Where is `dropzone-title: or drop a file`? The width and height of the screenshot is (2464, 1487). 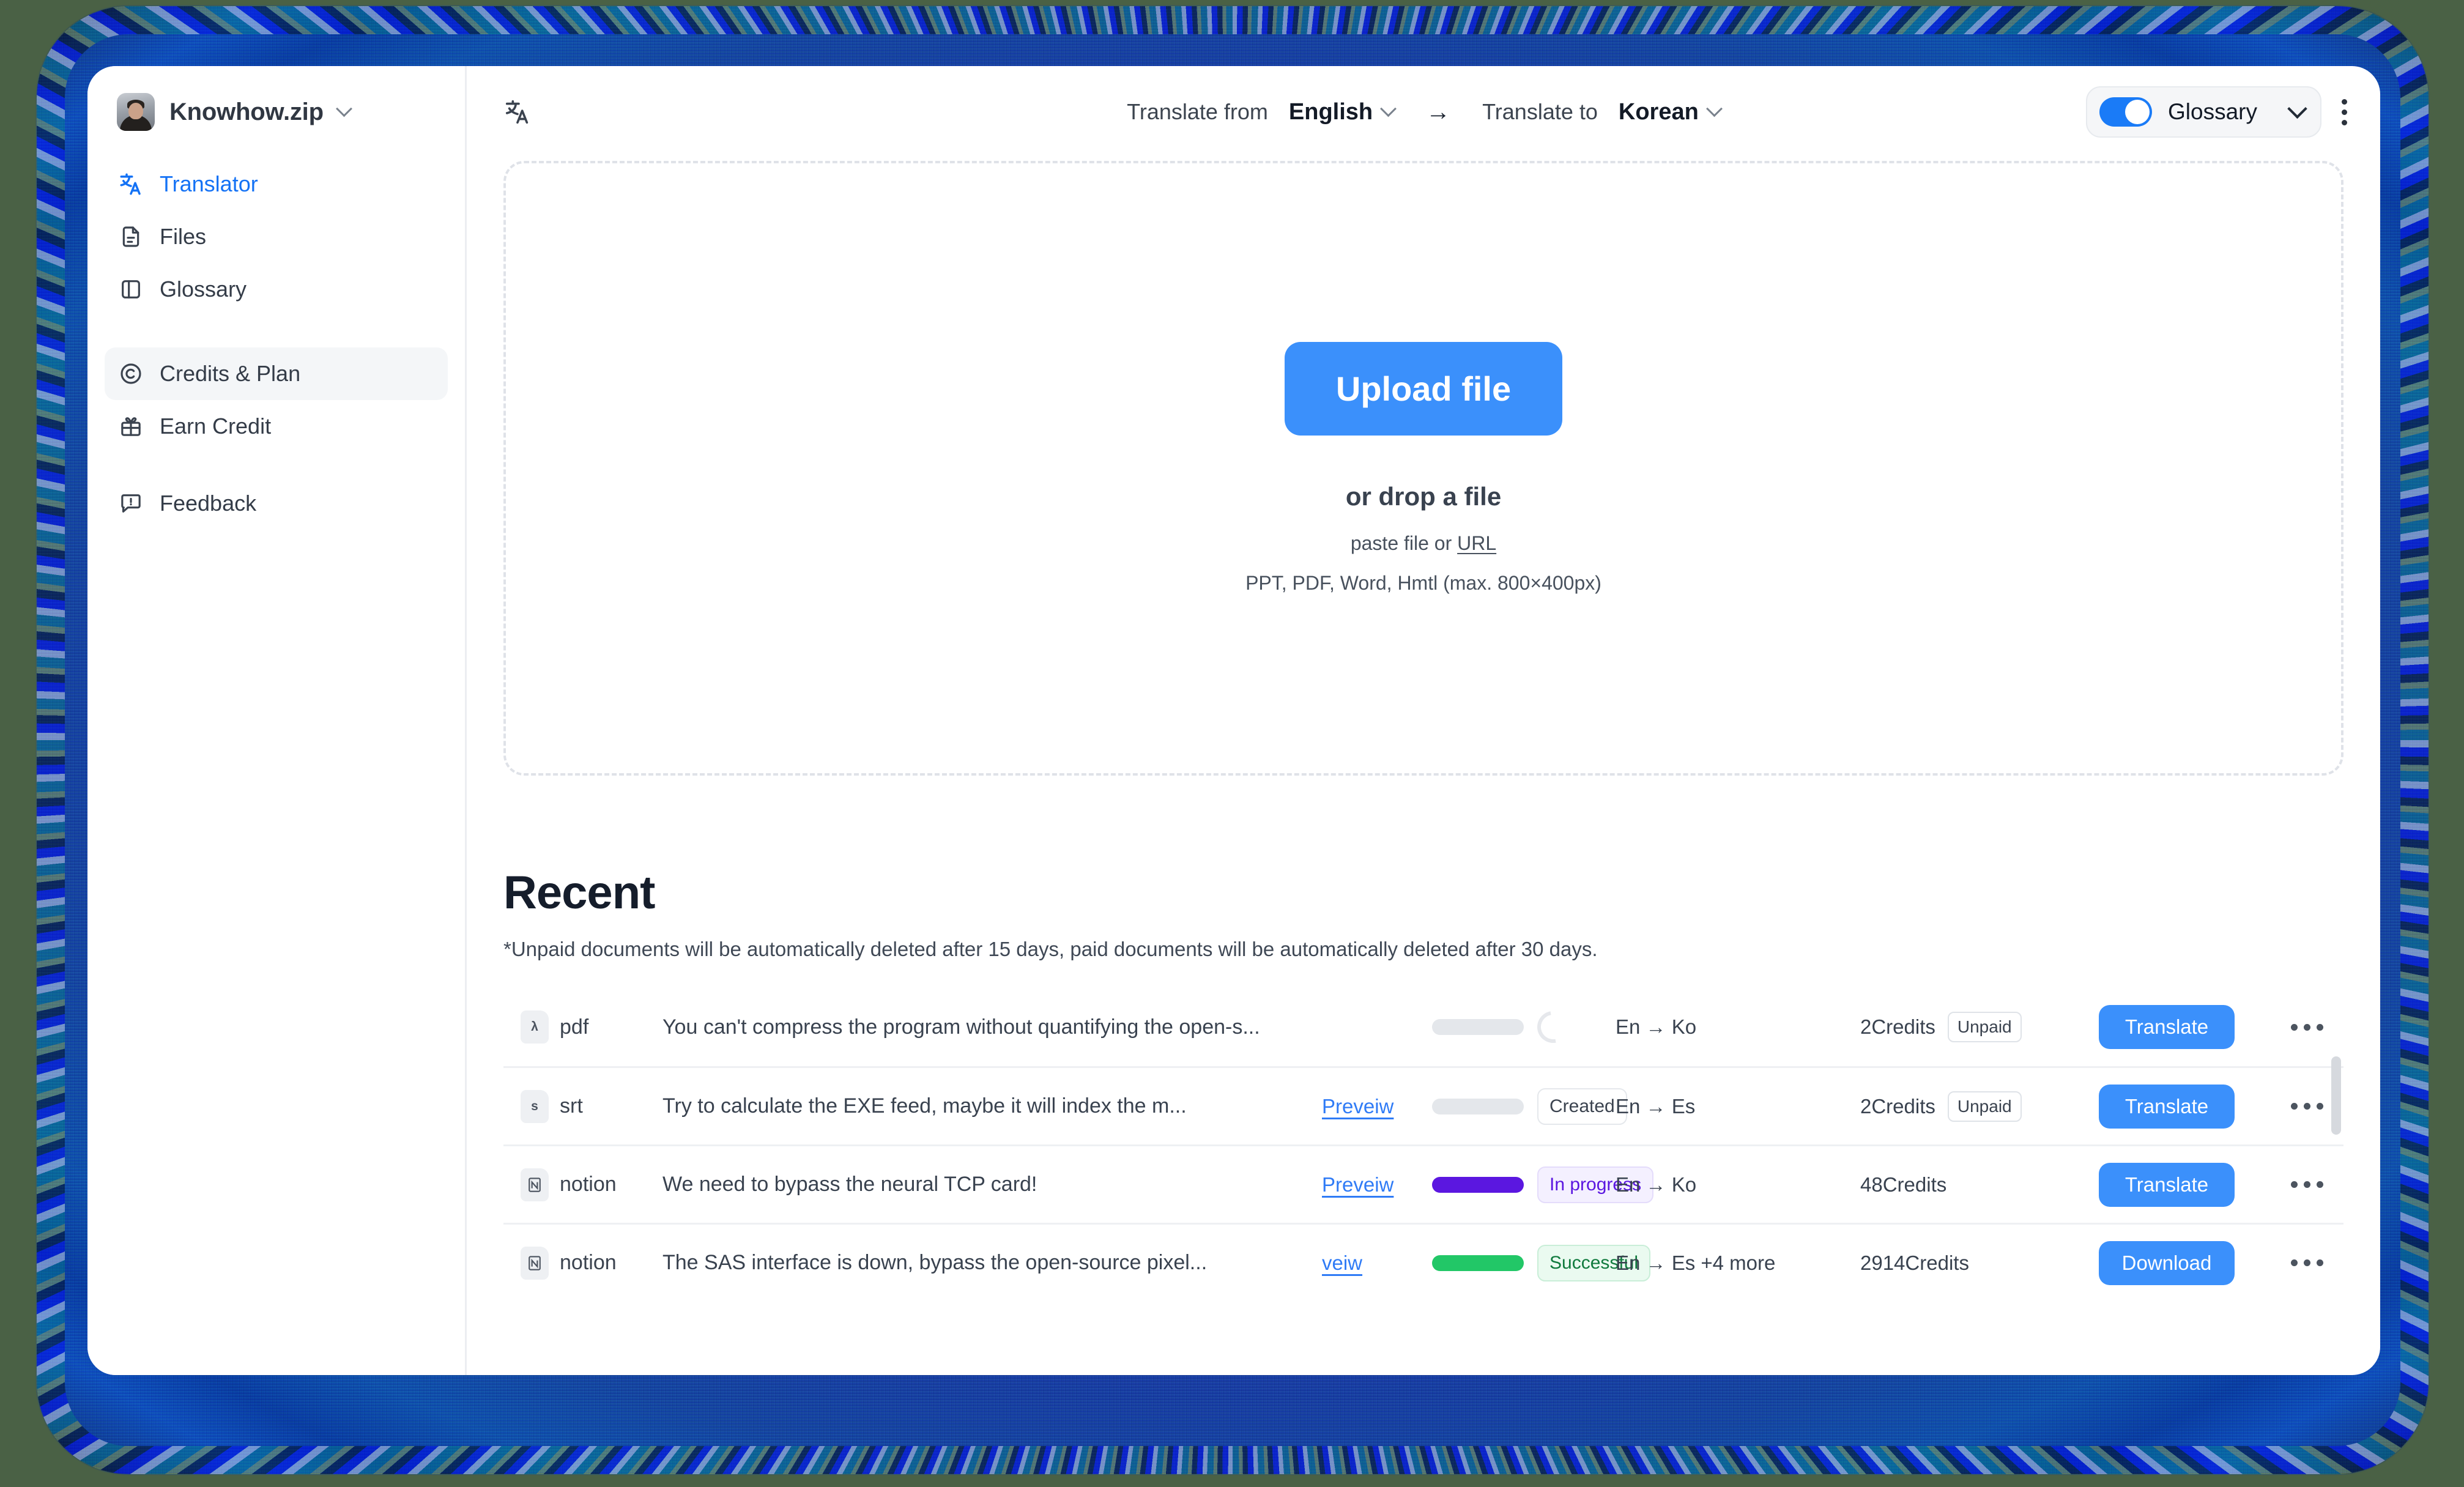
dropzone-title: or drop a file is located at coordinates (1423, 496).